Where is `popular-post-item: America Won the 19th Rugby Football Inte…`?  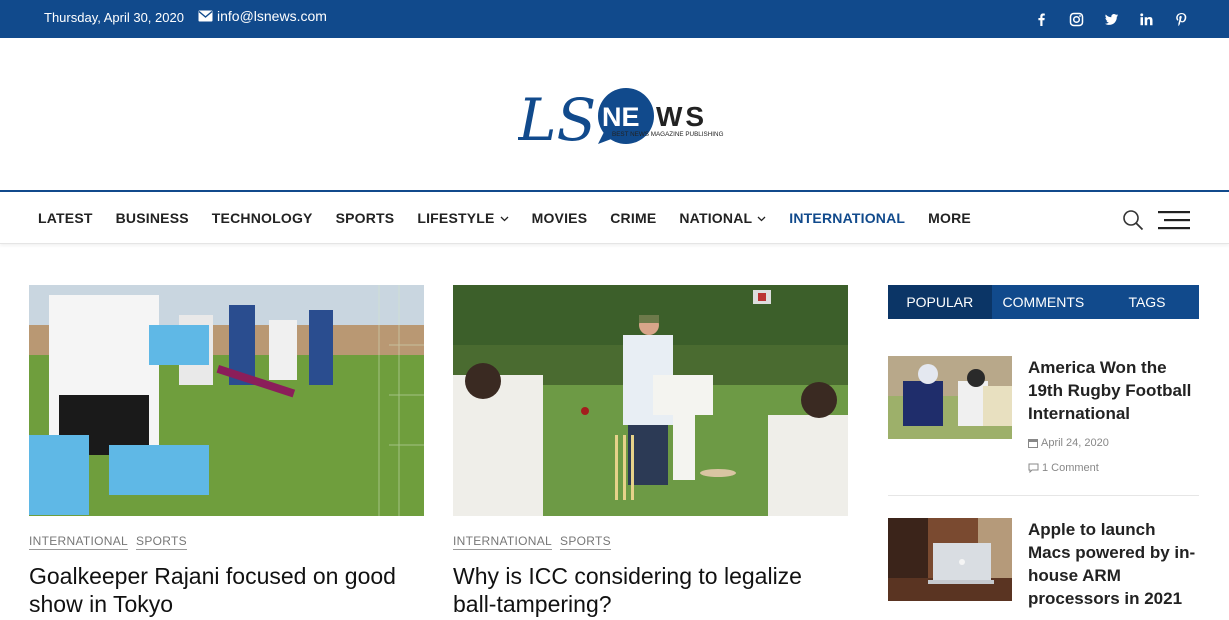
popular-post-item: America Won the 19th Rugby Football Inte… is located at coordinates (1043, 421).